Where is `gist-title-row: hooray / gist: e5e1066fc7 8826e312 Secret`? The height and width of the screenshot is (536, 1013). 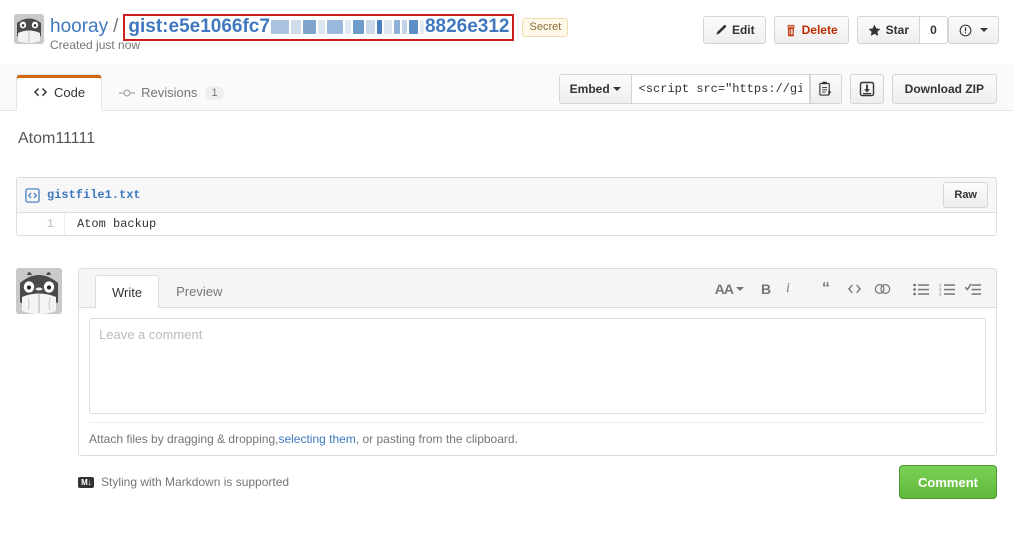
gist-title-row: hooray / gist: e5e1066fc7 8826e312 Secret is located at coordinates (309, 27).